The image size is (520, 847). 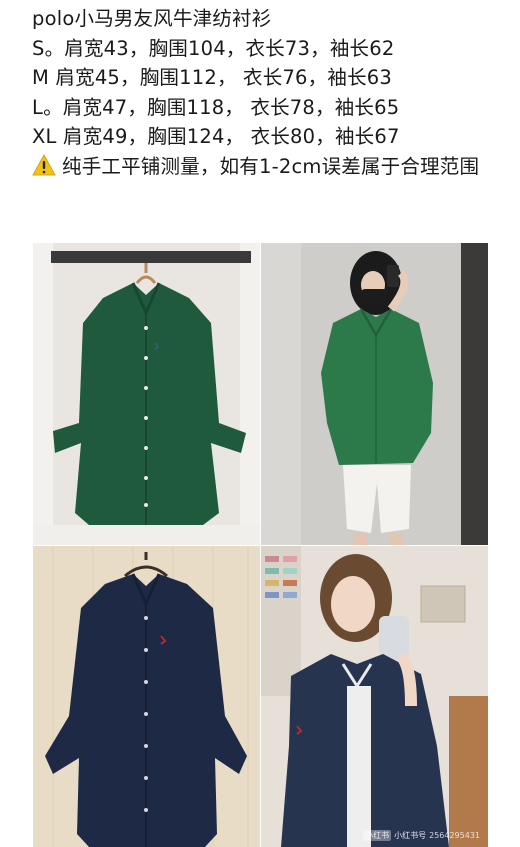 What do you see at coordinates (44, 164) in the screenshot?
I see `warning-icon` at bounding box center [44, 164].